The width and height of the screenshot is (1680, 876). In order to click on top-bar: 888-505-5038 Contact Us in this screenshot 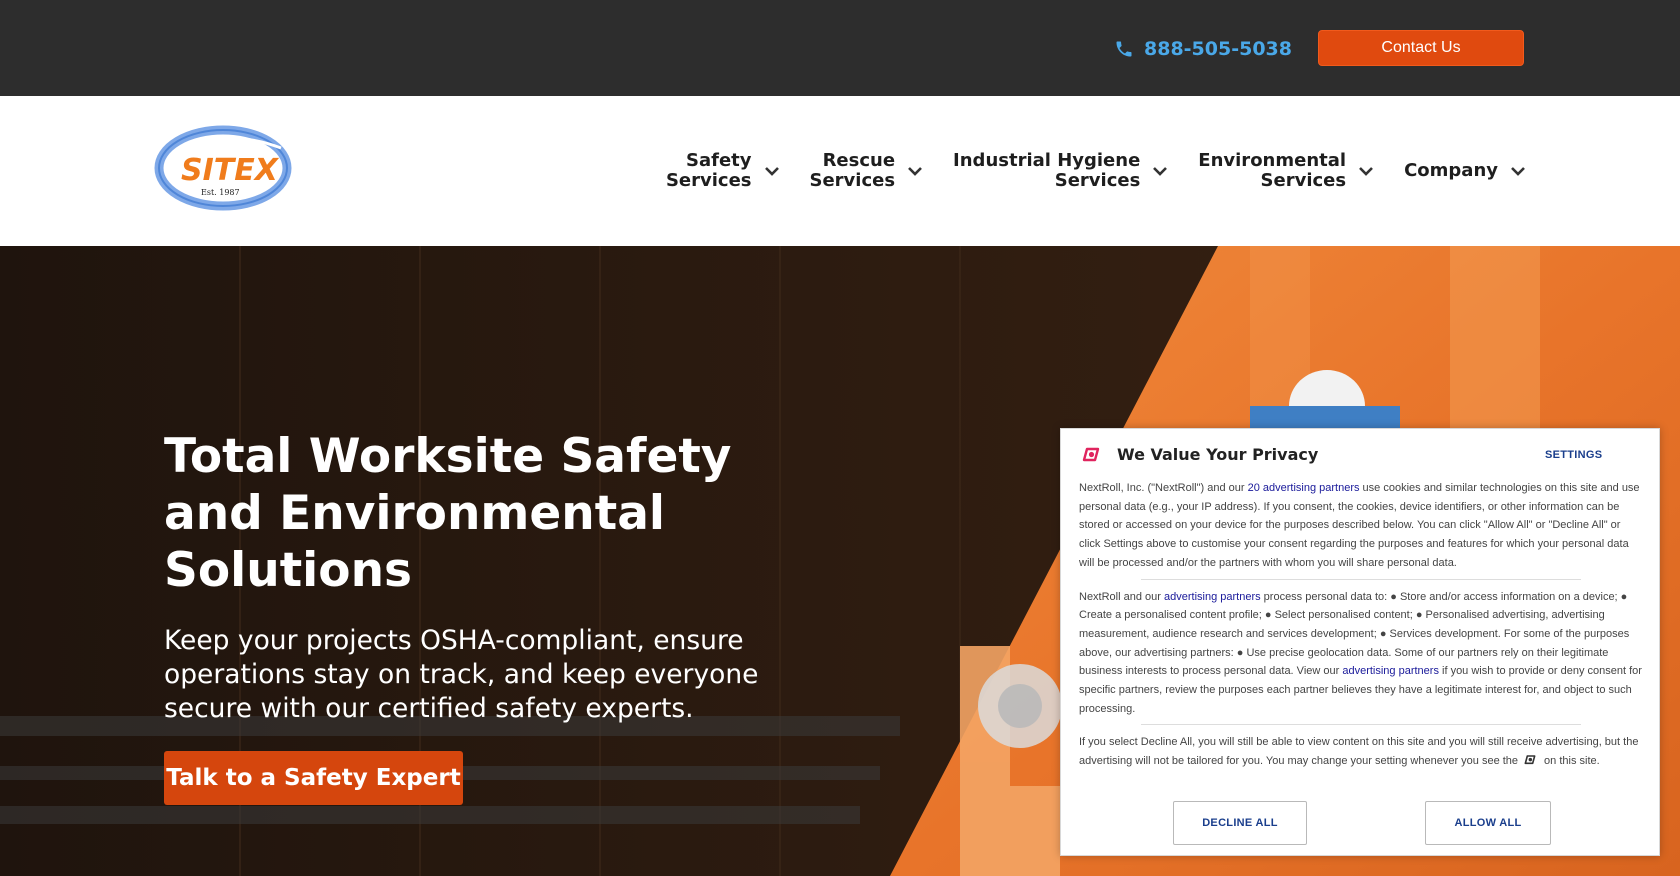, I will do `click(840, 48)`.